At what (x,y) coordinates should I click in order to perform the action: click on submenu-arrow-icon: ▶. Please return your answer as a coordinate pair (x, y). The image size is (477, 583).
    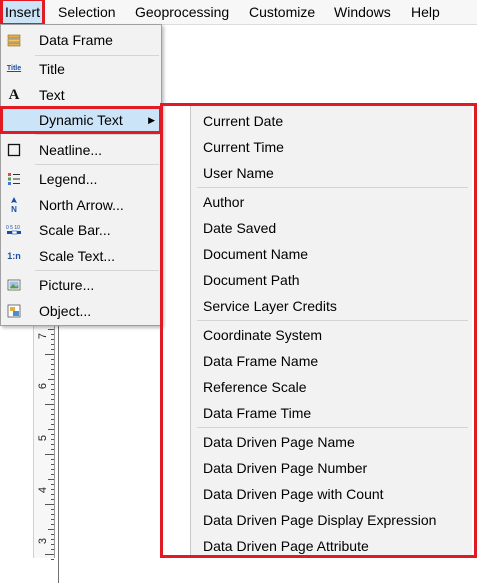
    Looking at the image, I should click on (151, 120).